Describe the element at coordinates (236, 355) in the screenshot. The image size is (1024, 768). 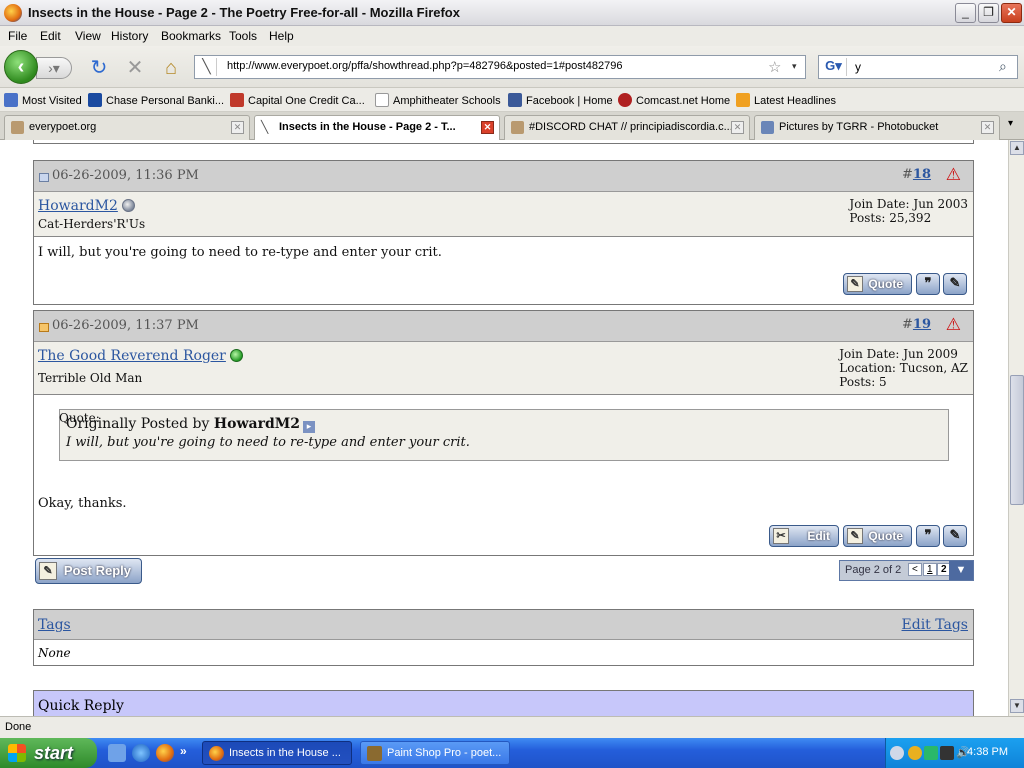
I see `user-online-icon` at that location.